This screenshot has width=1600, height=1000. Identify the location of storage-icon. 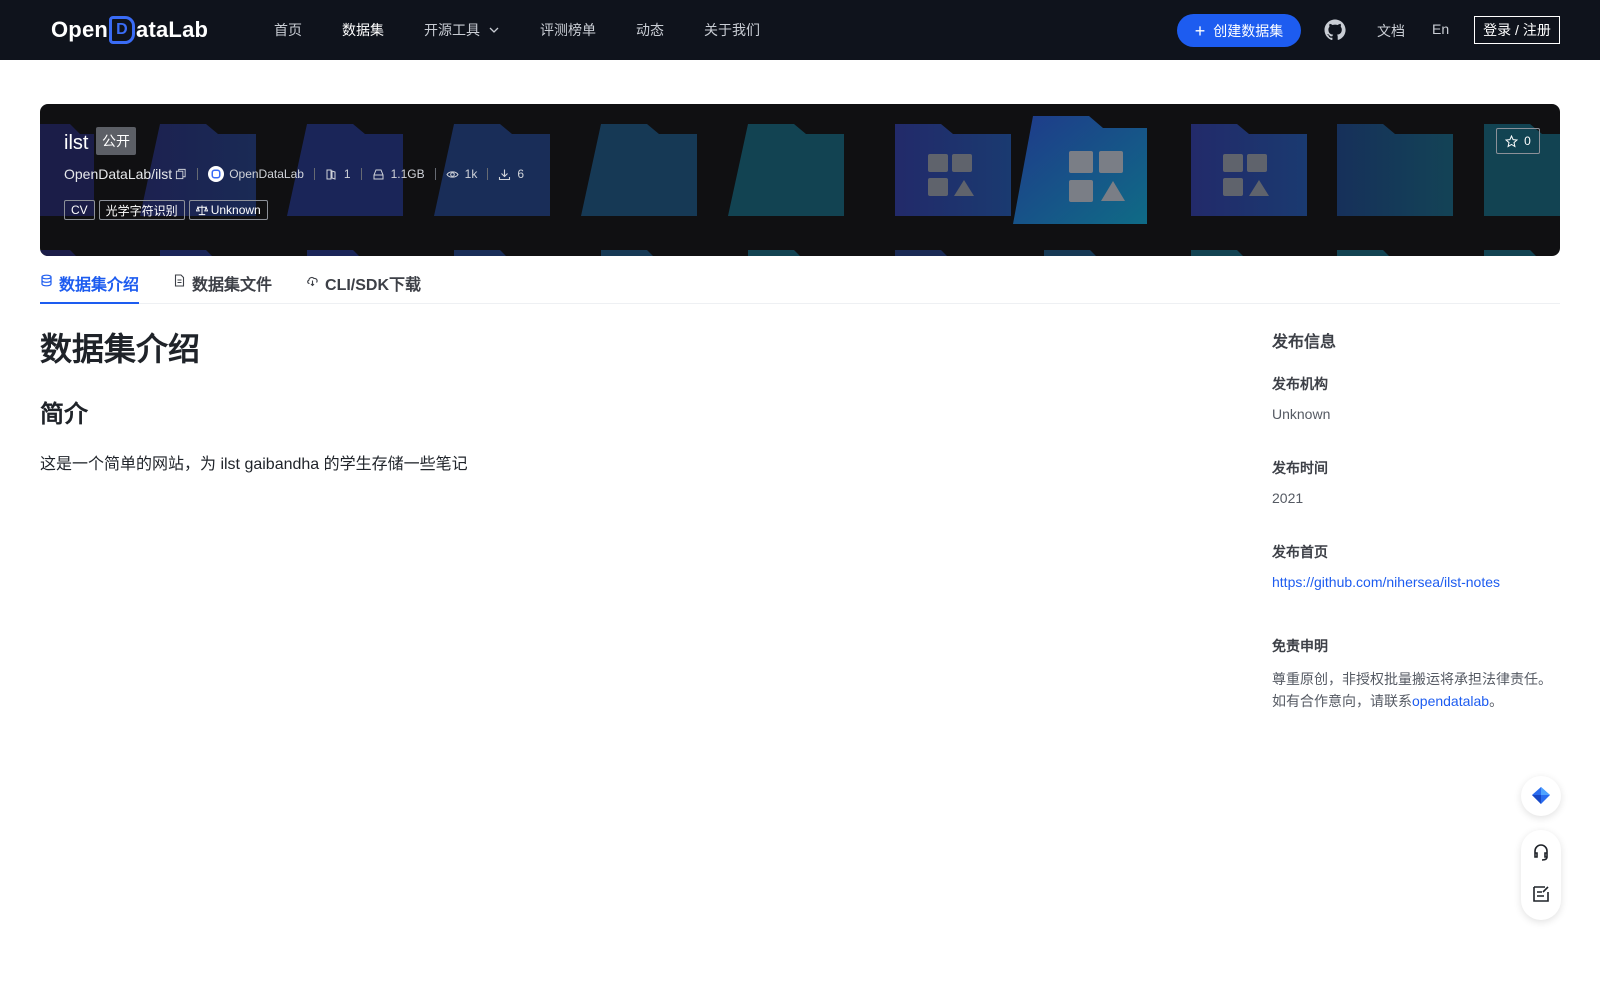
(378, 174).